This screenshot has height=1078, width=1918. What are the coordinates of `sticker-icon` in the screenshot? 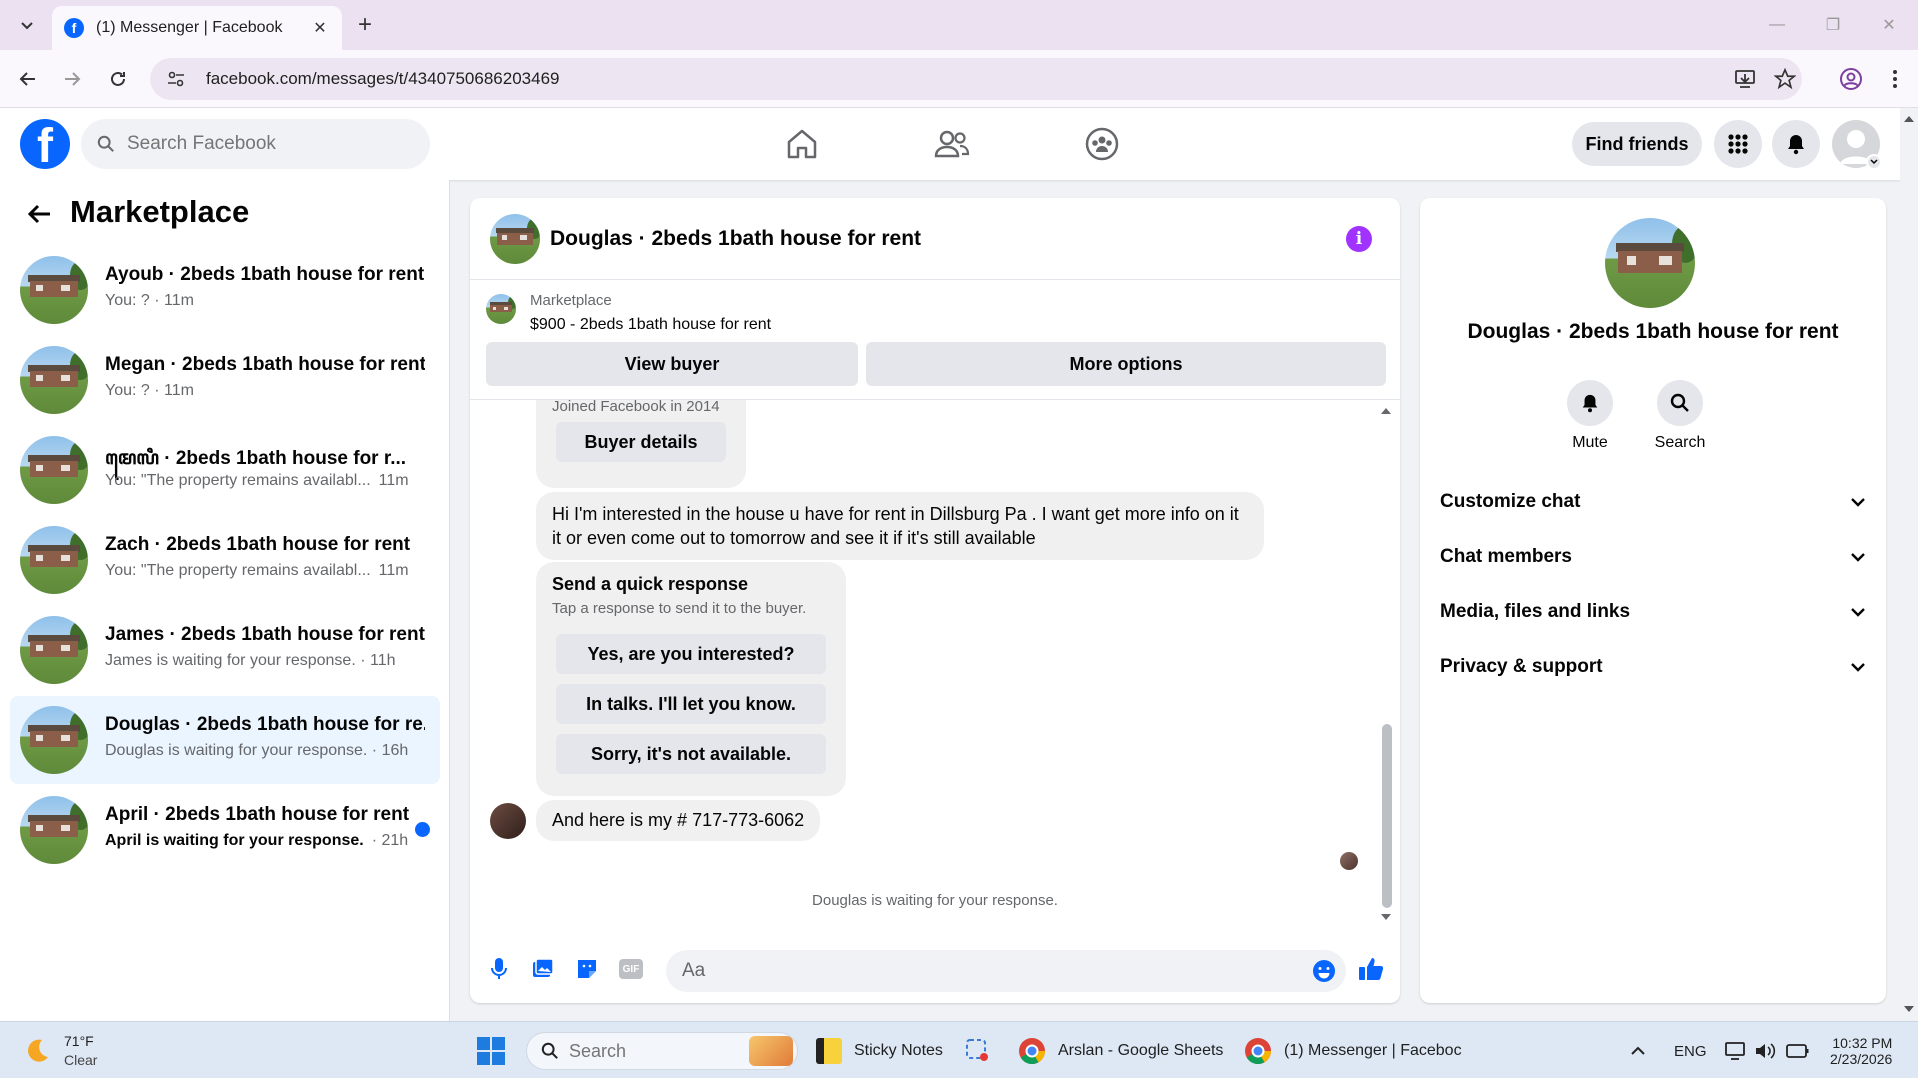 It's located at (587, 969).